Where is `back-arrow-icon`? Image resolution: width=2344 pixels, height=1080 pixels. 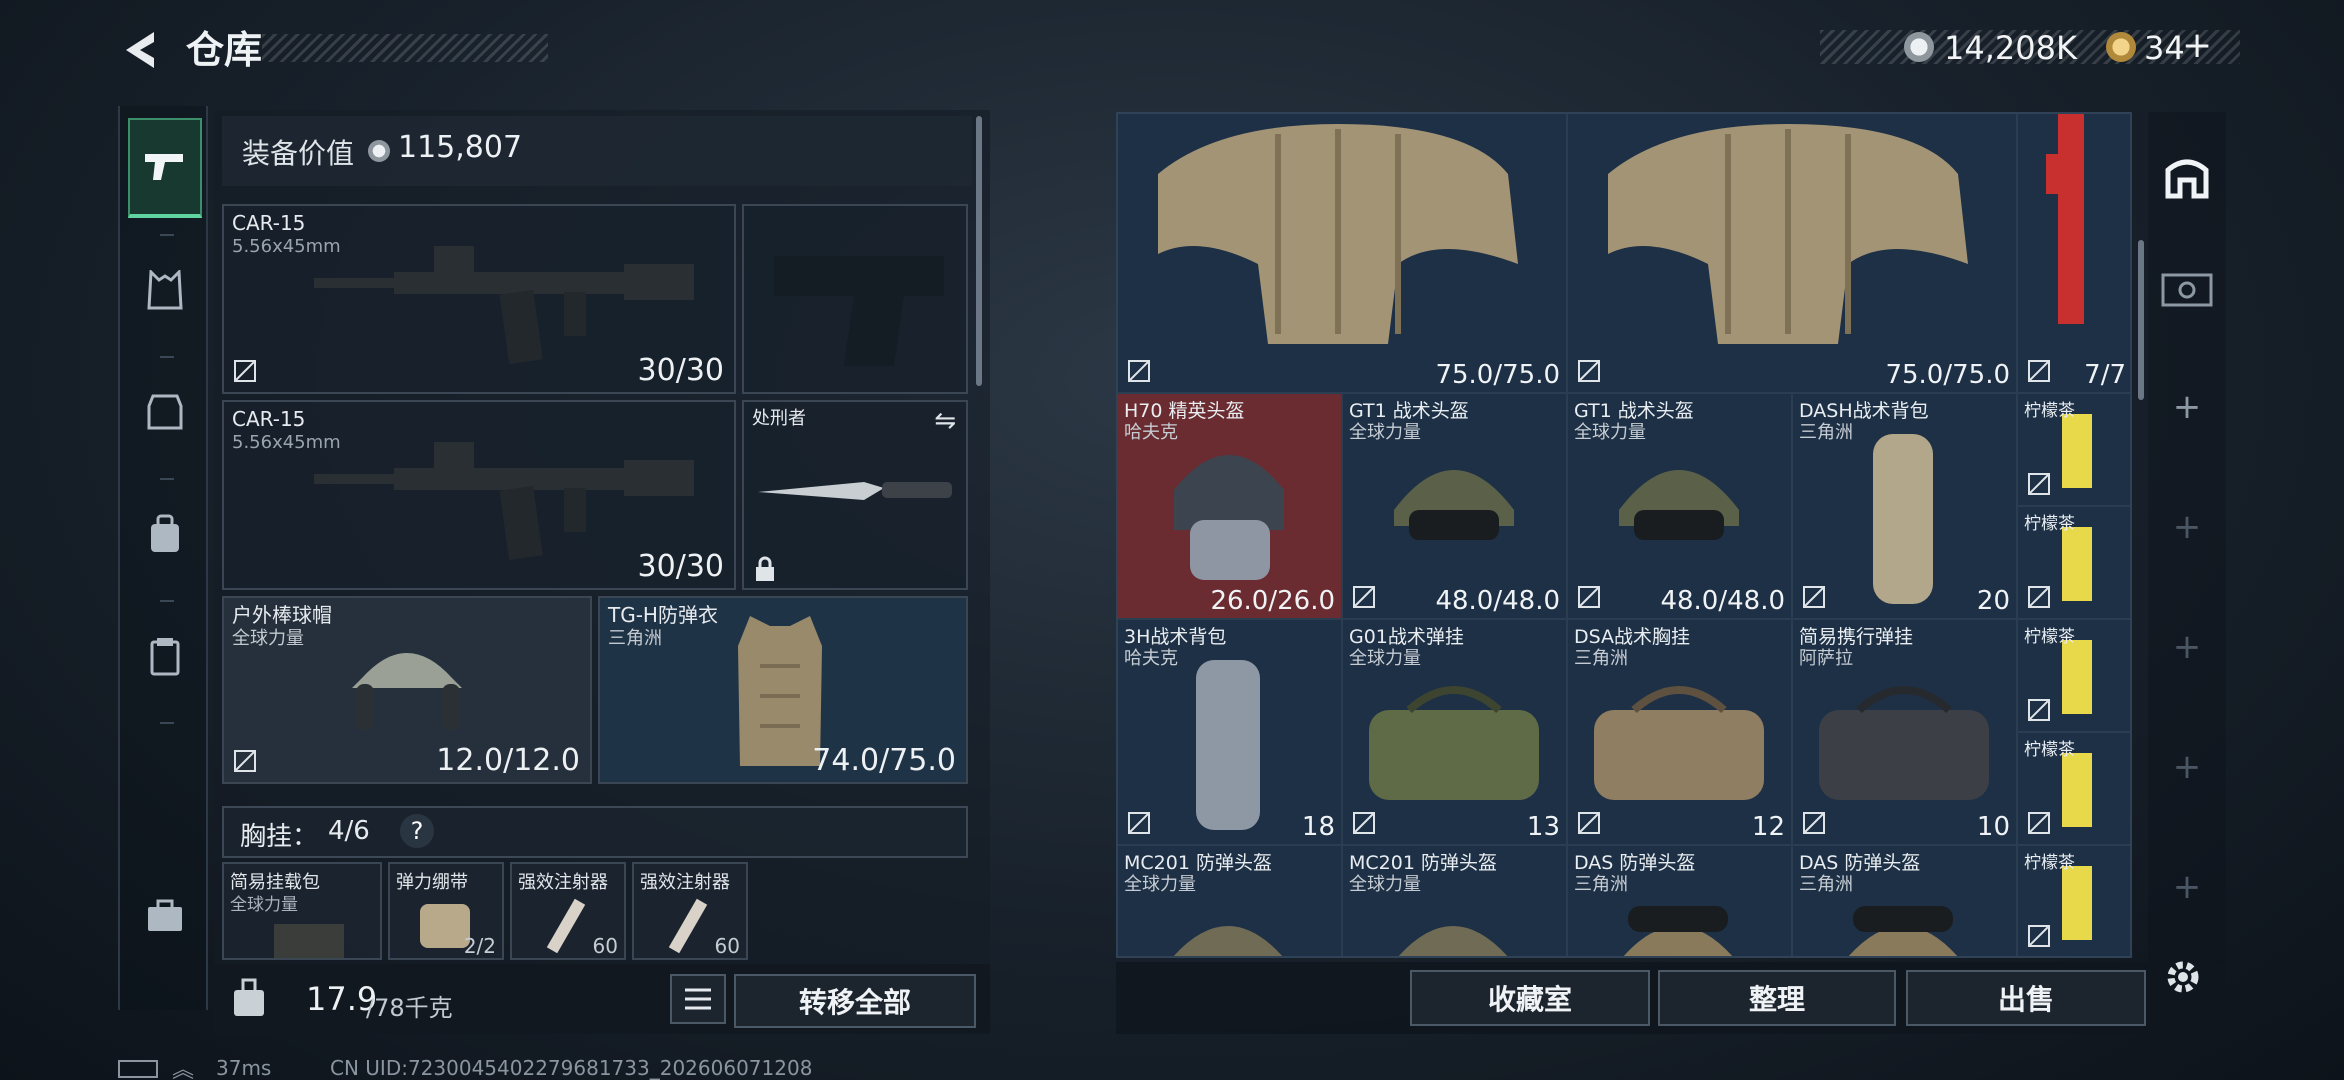
back-arrow-icon is located at coordinates (140, 50).